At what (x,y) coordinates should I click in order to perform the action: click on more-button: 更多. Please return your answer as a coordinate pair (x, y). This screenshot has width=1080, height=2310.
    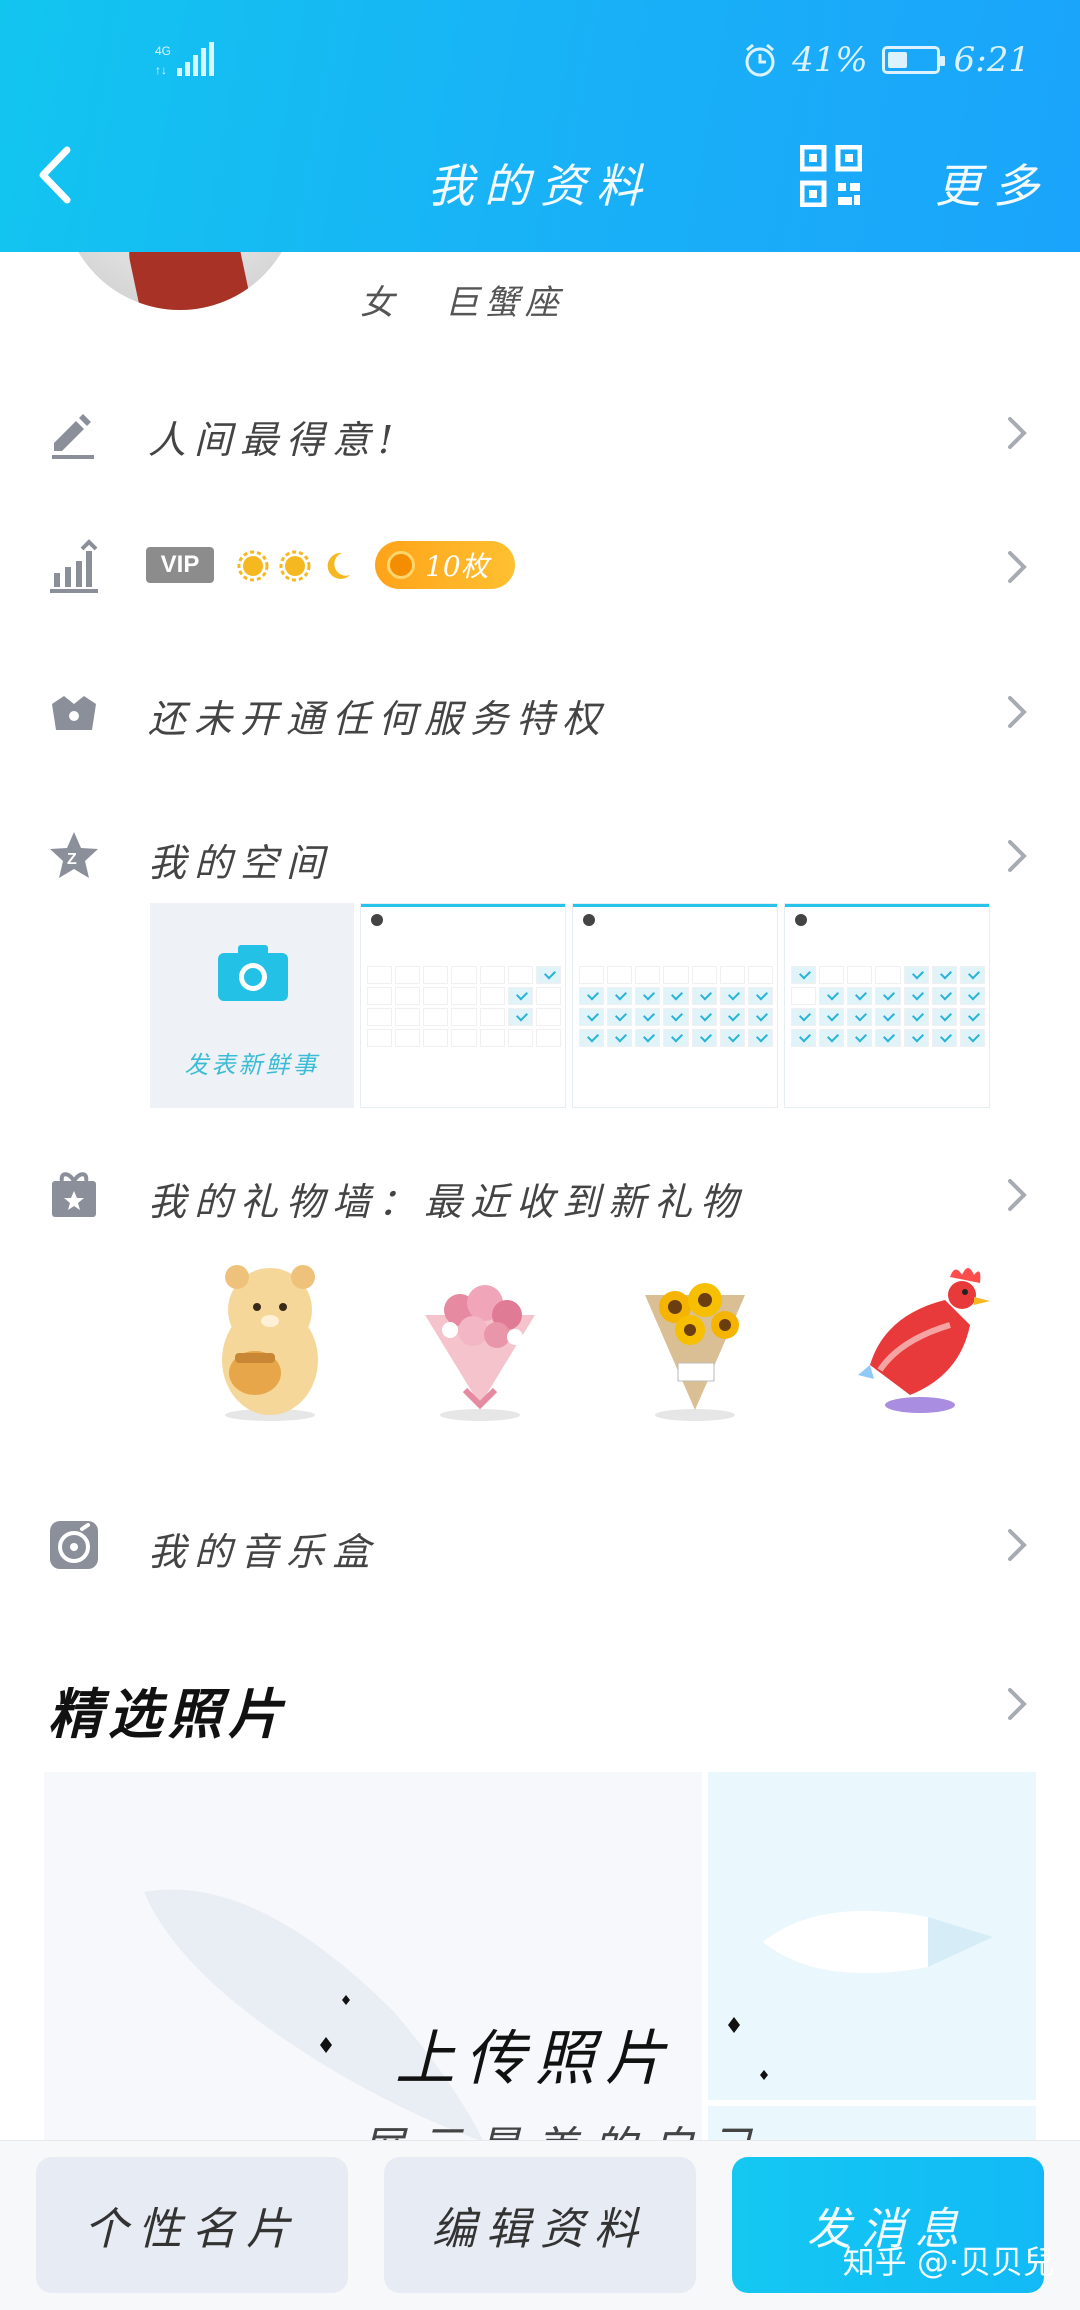
    Looking at the image, I should click on (993, 183).